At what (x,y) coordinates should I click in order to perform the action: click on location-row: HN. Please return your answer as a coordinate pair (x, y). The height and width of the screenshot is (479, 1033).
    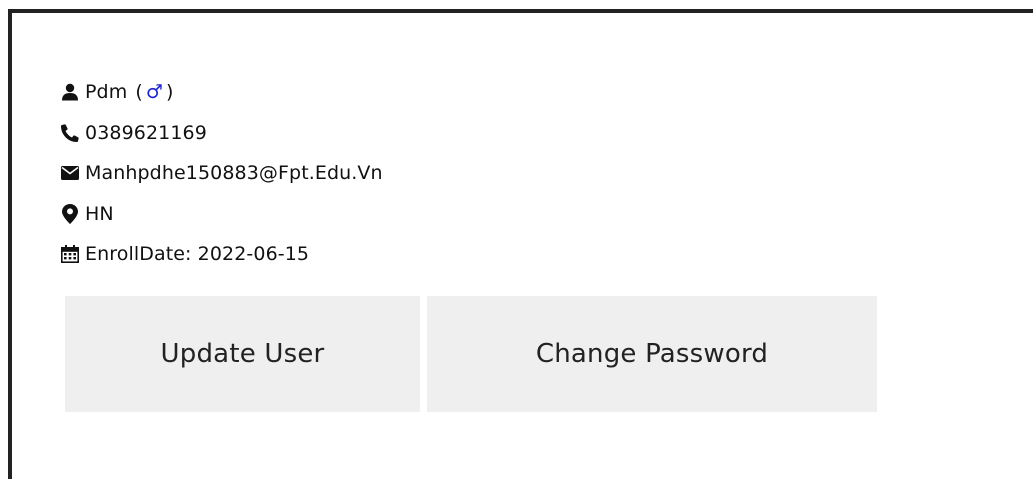
    Looking at the image, I should click on (221, 214).